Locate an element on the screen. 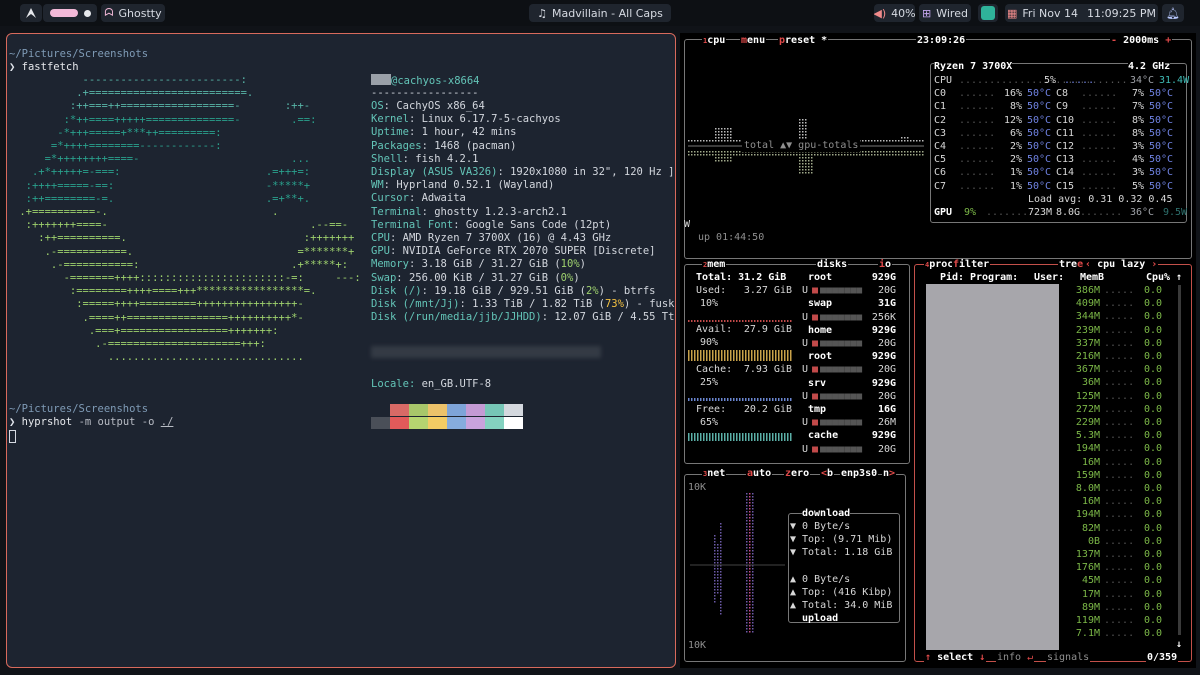 Image resolution: width=1200 pixels, height=675 pixels. proc-info-button: info ↵ is located at coordinates (1015, 658).